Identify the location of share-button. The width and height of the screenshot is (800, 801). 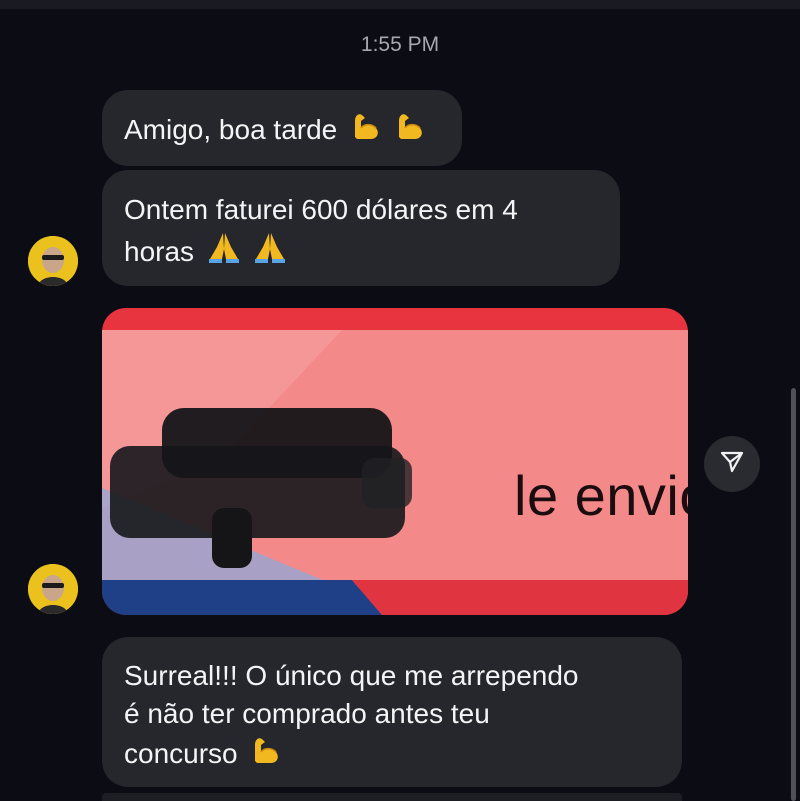
(732, 464).